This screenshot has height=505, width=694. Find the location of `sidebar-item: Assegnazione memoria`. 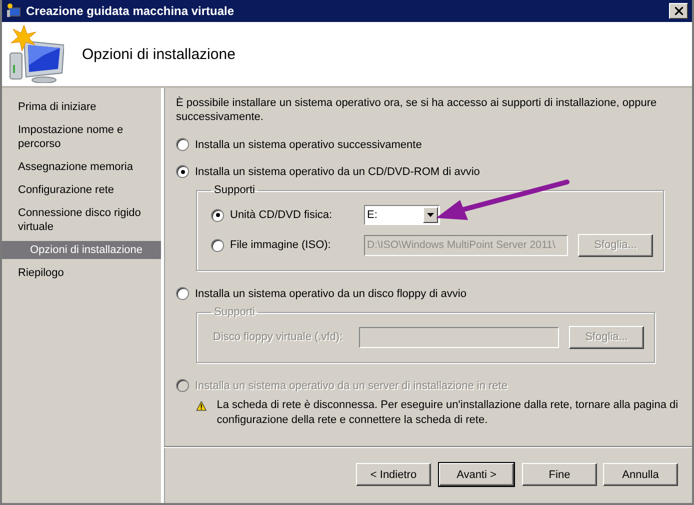

sidebar-item: Assegnazione memoria is located at coordinates (81, 167).